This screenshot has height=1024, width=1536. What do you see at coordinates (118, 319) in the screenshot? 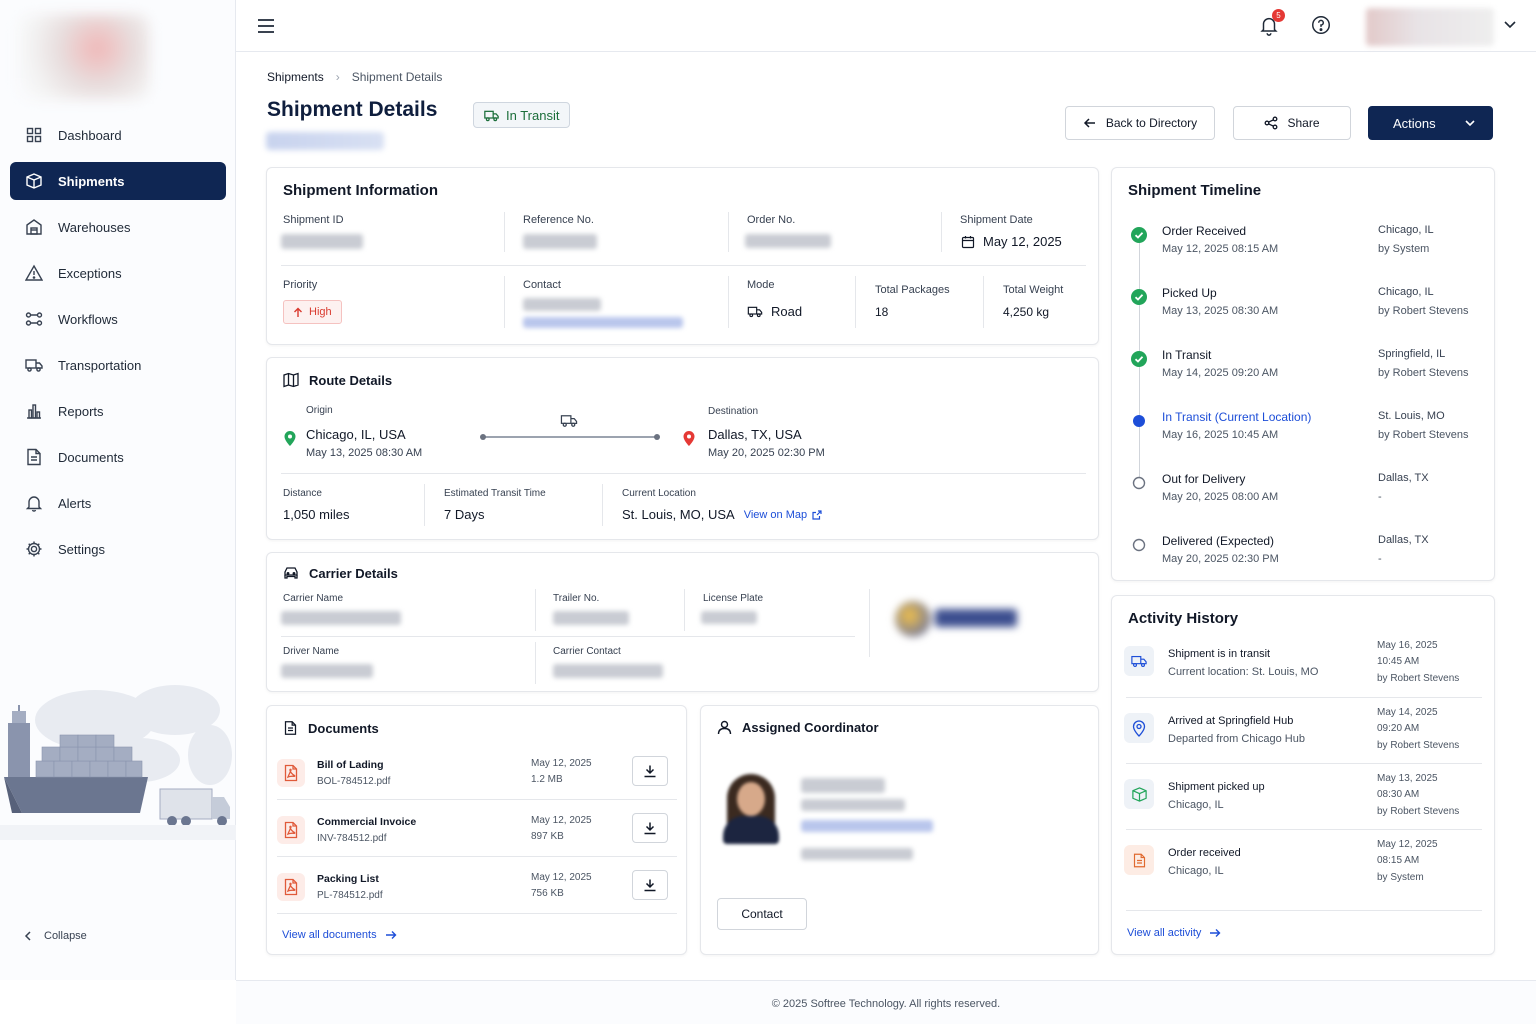
I see `sidebar-item-workflows: Workflows` at bounding box center [118, 319].